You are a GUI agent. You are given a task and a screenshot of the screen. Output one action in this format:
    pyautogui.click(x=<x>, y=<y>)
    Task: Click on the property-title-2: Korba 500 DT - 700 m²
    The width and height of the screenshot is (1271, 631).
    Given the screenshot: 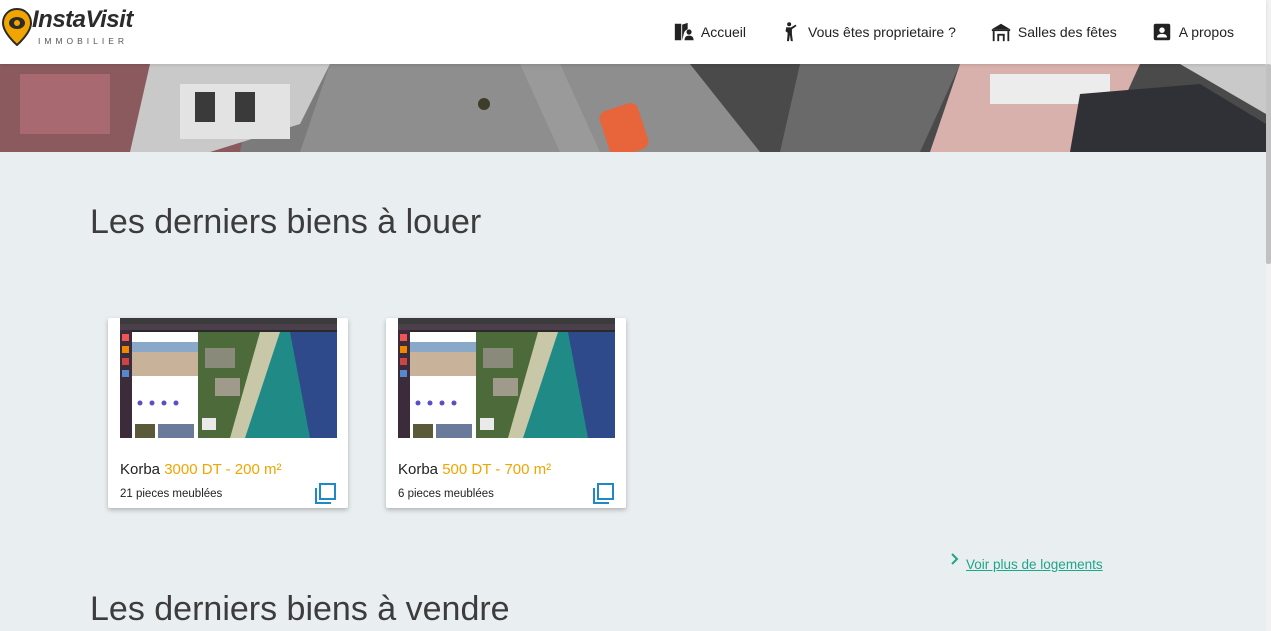 What is the action you would take?
    pyautogui.click(x=474, y=469)
    